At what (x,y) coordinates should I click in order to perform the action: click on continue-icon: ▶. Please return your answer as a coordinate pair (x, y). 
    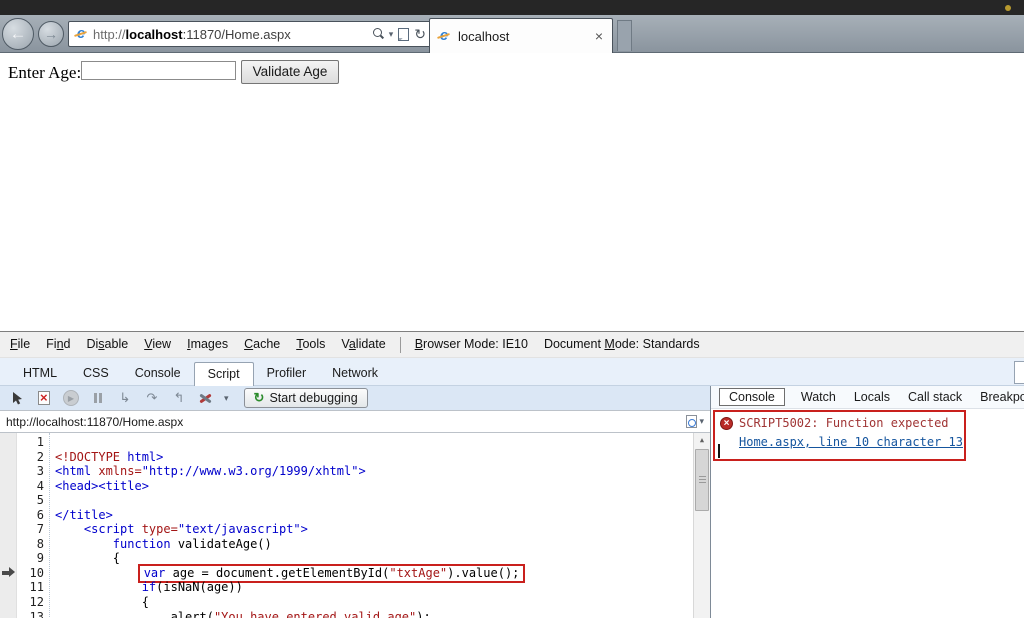
    Looking at the image, I should click on (71, 398).